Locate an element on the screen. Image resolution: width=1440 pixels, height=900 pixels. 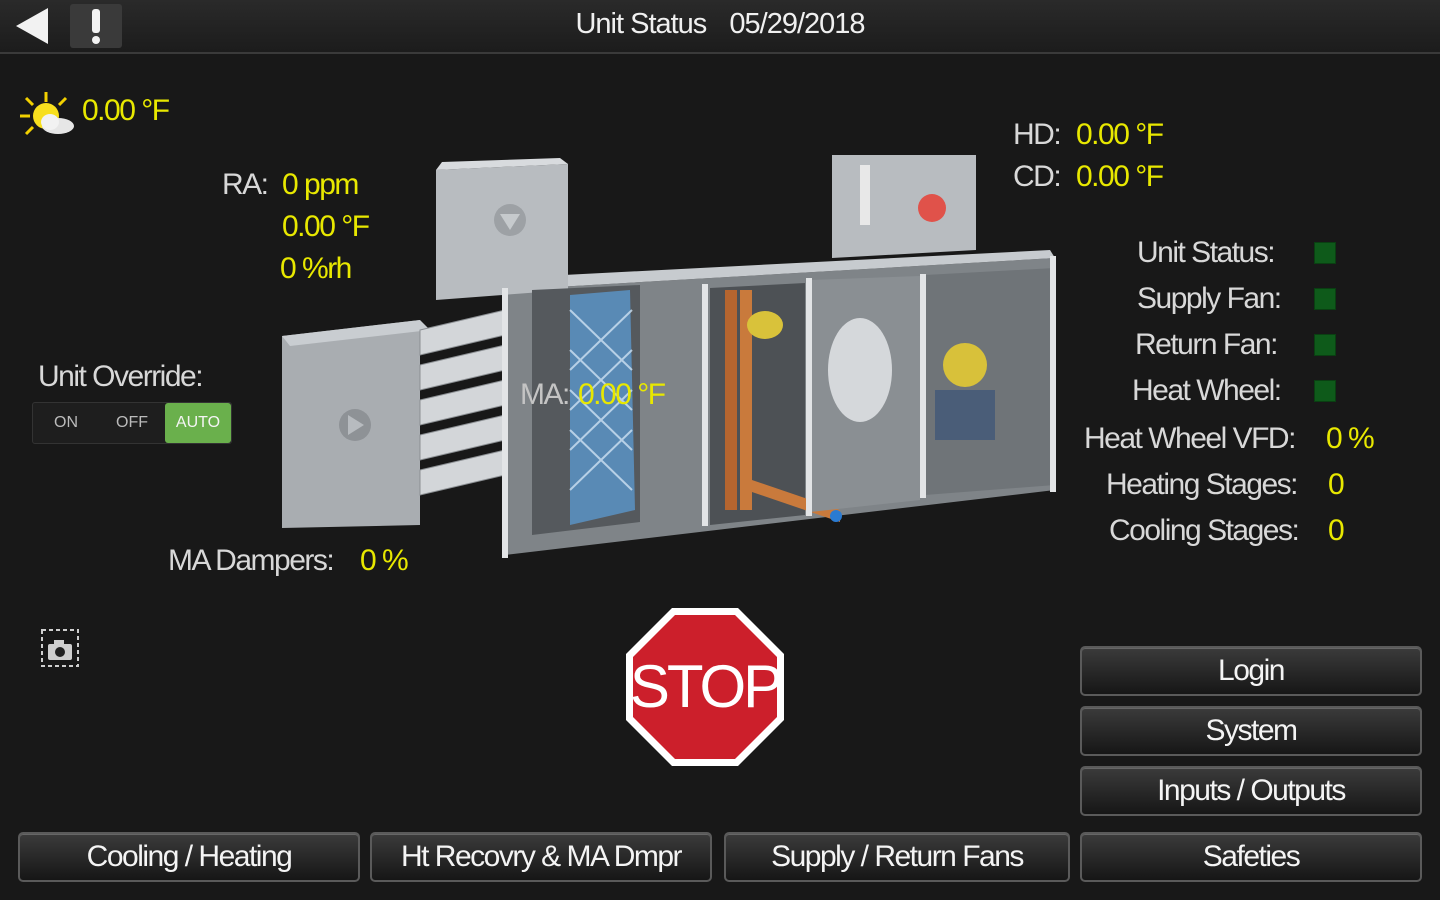
ma-dampers-label: MA Dampers: is located at coordinates (251, 560).